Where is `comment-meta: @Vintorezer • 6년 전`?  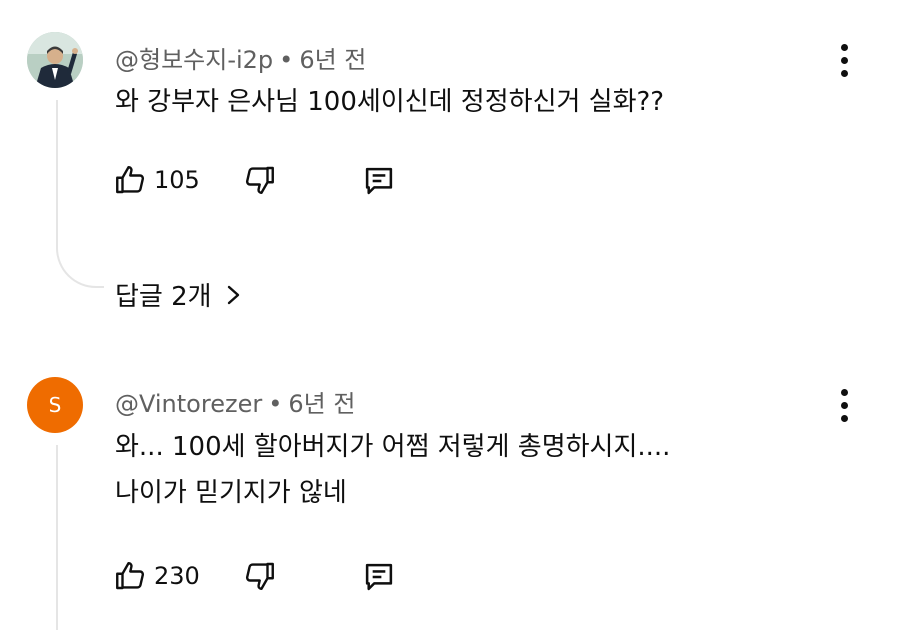
comment-meta: @Vintorezer • 6년 전 is located at coordinates (235, 401).